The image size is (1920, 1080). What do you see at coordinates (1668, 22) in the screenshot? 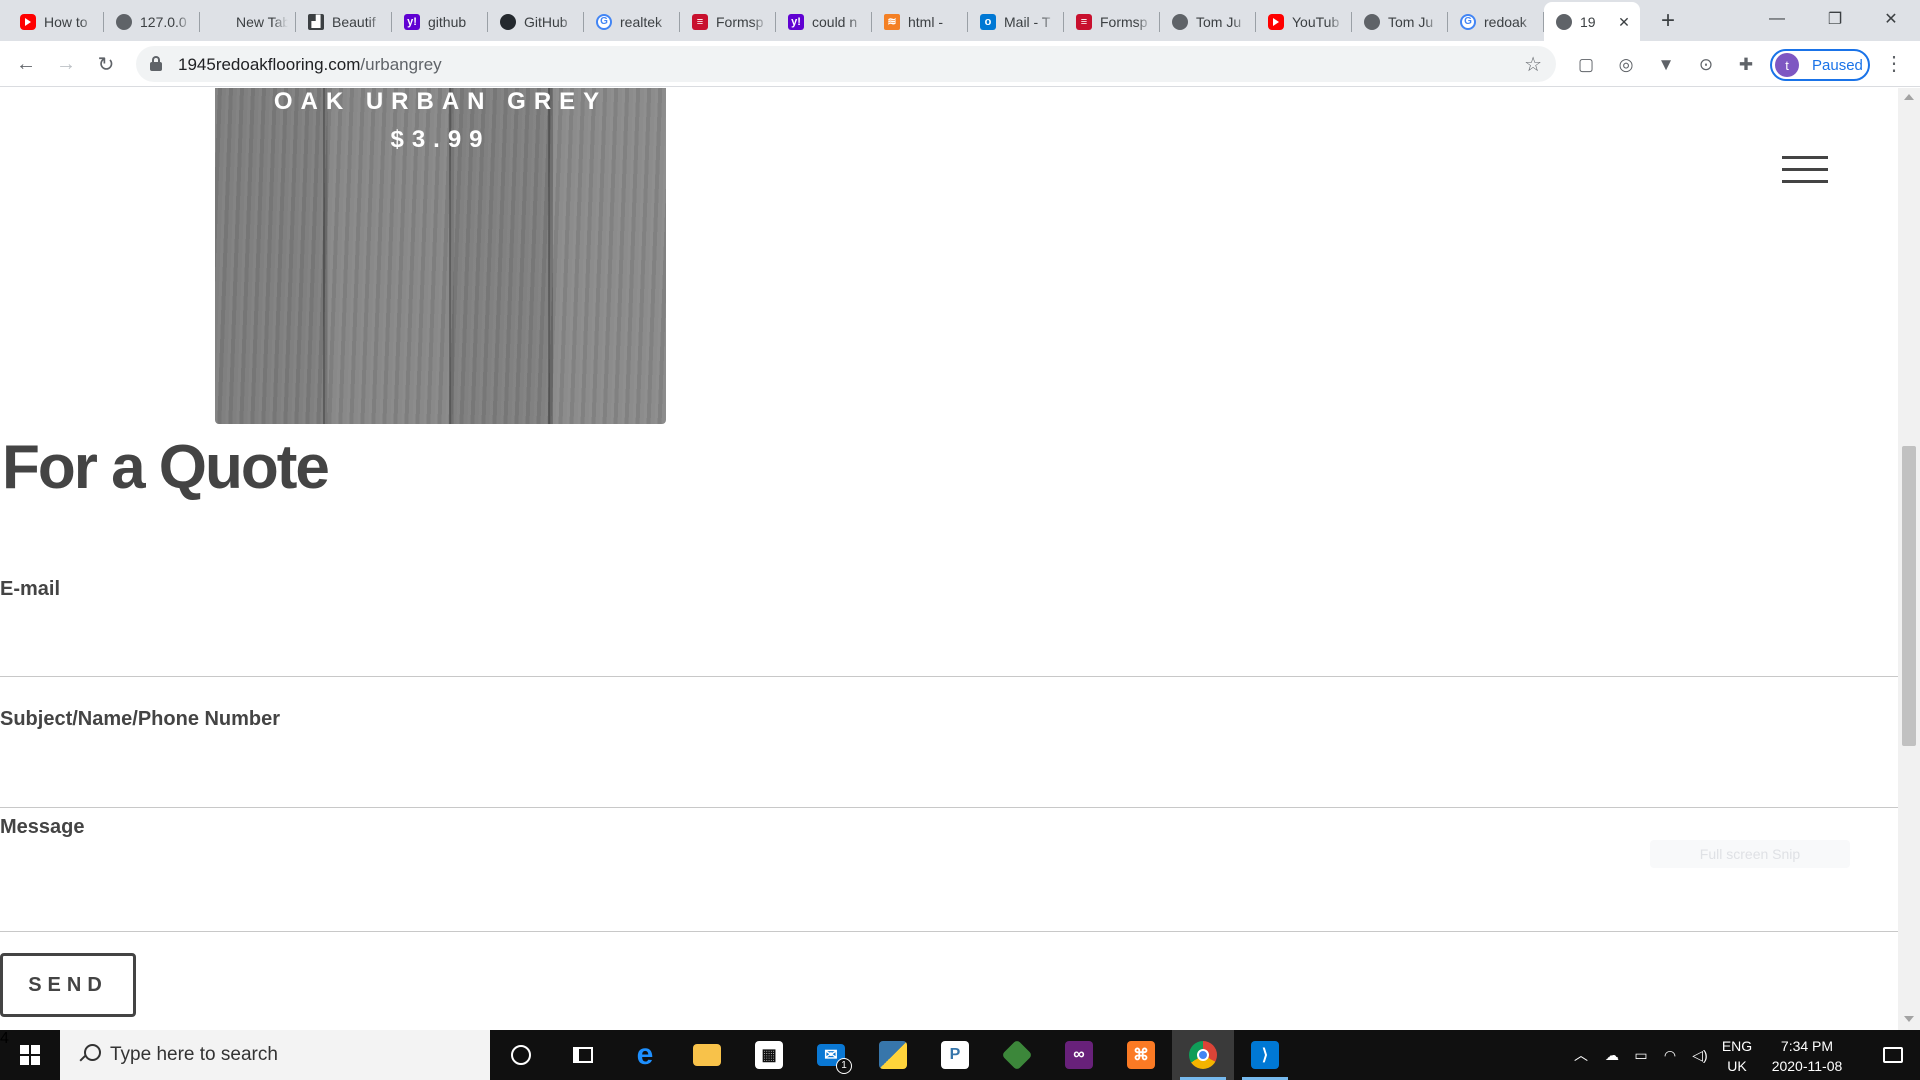
I see `new-tab-button: +` at bounding box center [1668, 22].